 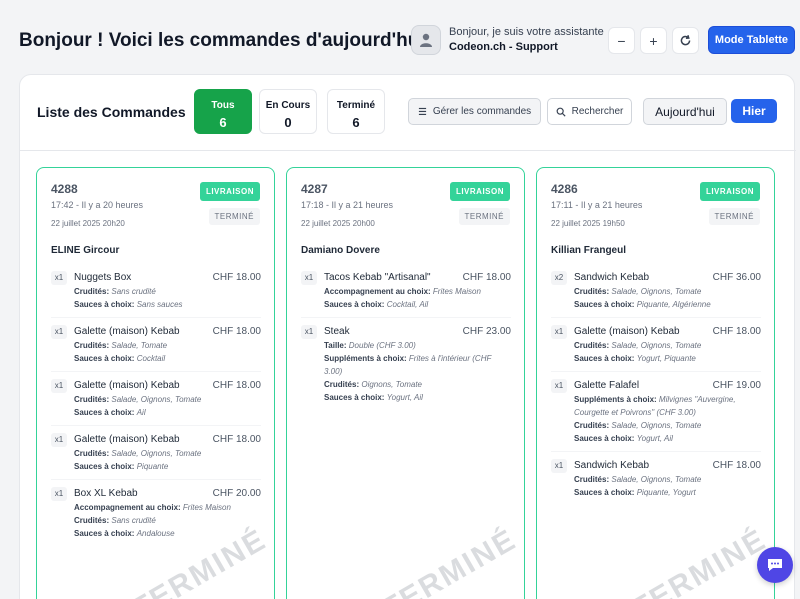 I want to click on filter-label: Tous, so click(x=223, y=105).